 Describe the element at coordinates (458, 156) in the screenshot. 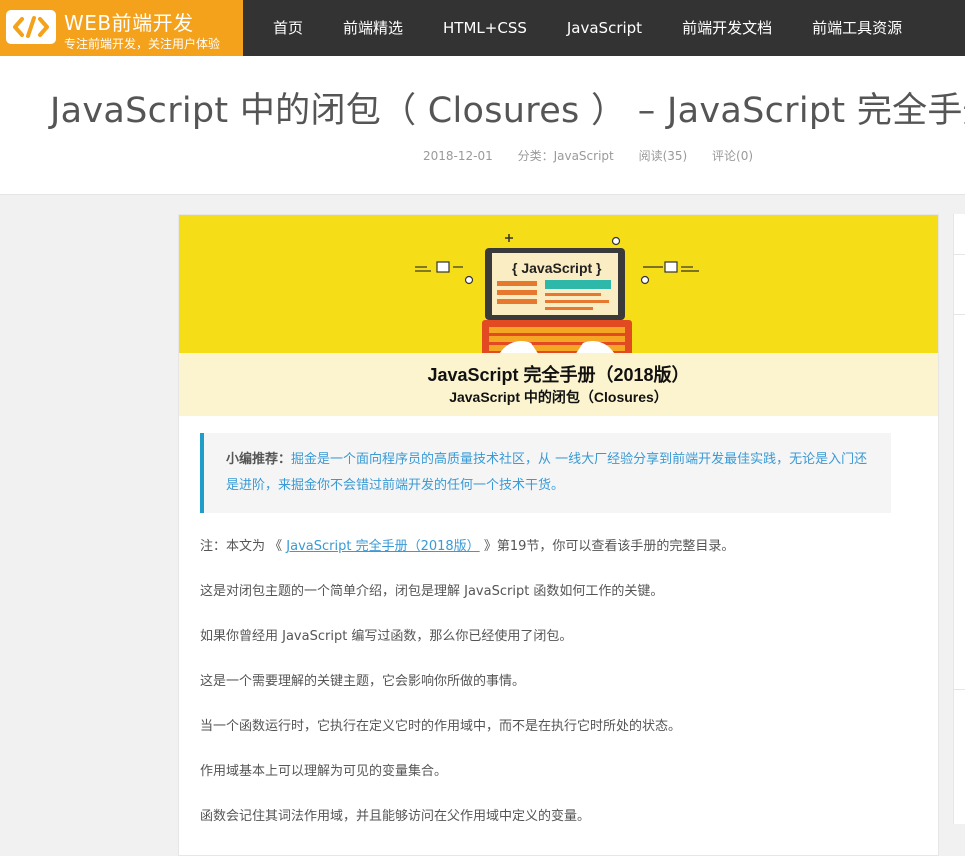

I see `post-date: 2018-12-01` at that location.